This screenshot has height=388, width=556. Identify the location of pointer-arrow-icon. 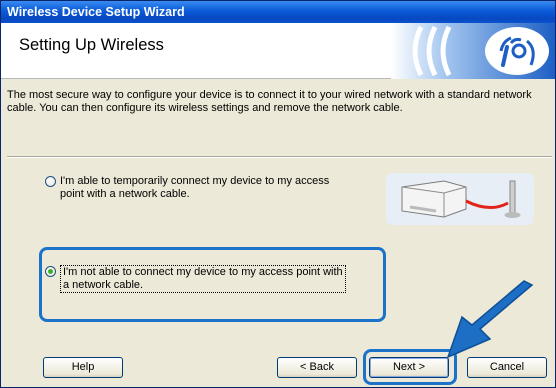
(490, 319).